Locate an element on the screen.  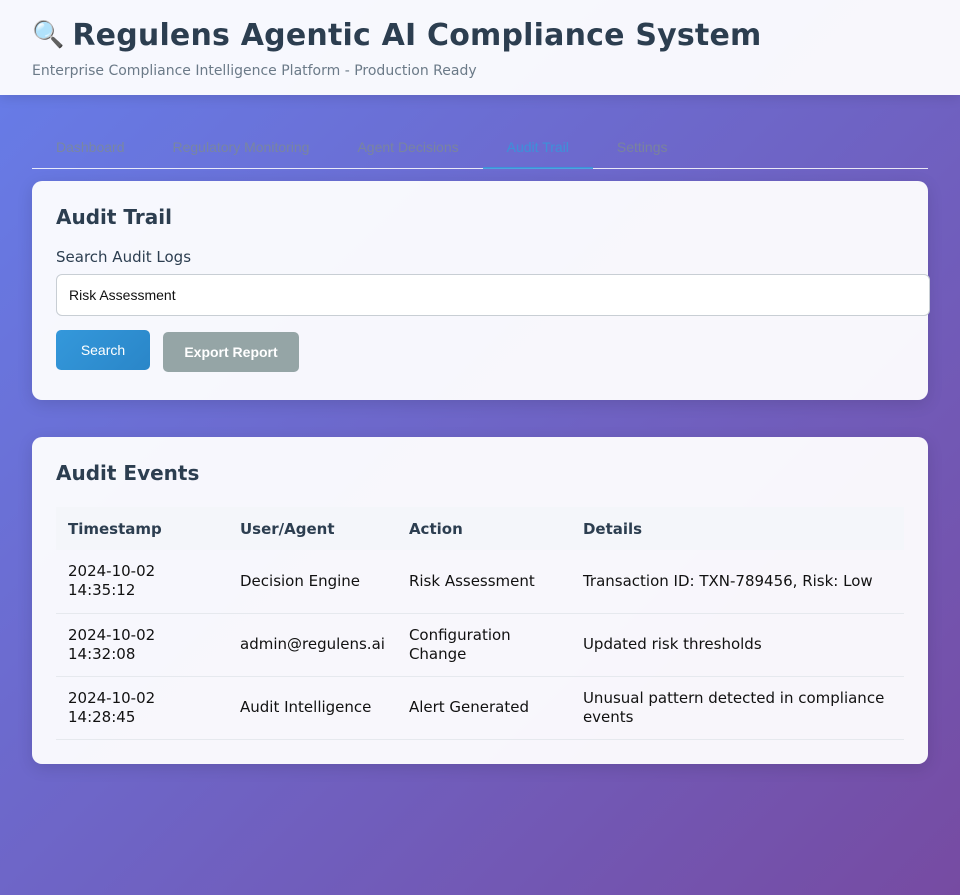
cell-action: Risk Assessment is located at coordinates (483, 582).